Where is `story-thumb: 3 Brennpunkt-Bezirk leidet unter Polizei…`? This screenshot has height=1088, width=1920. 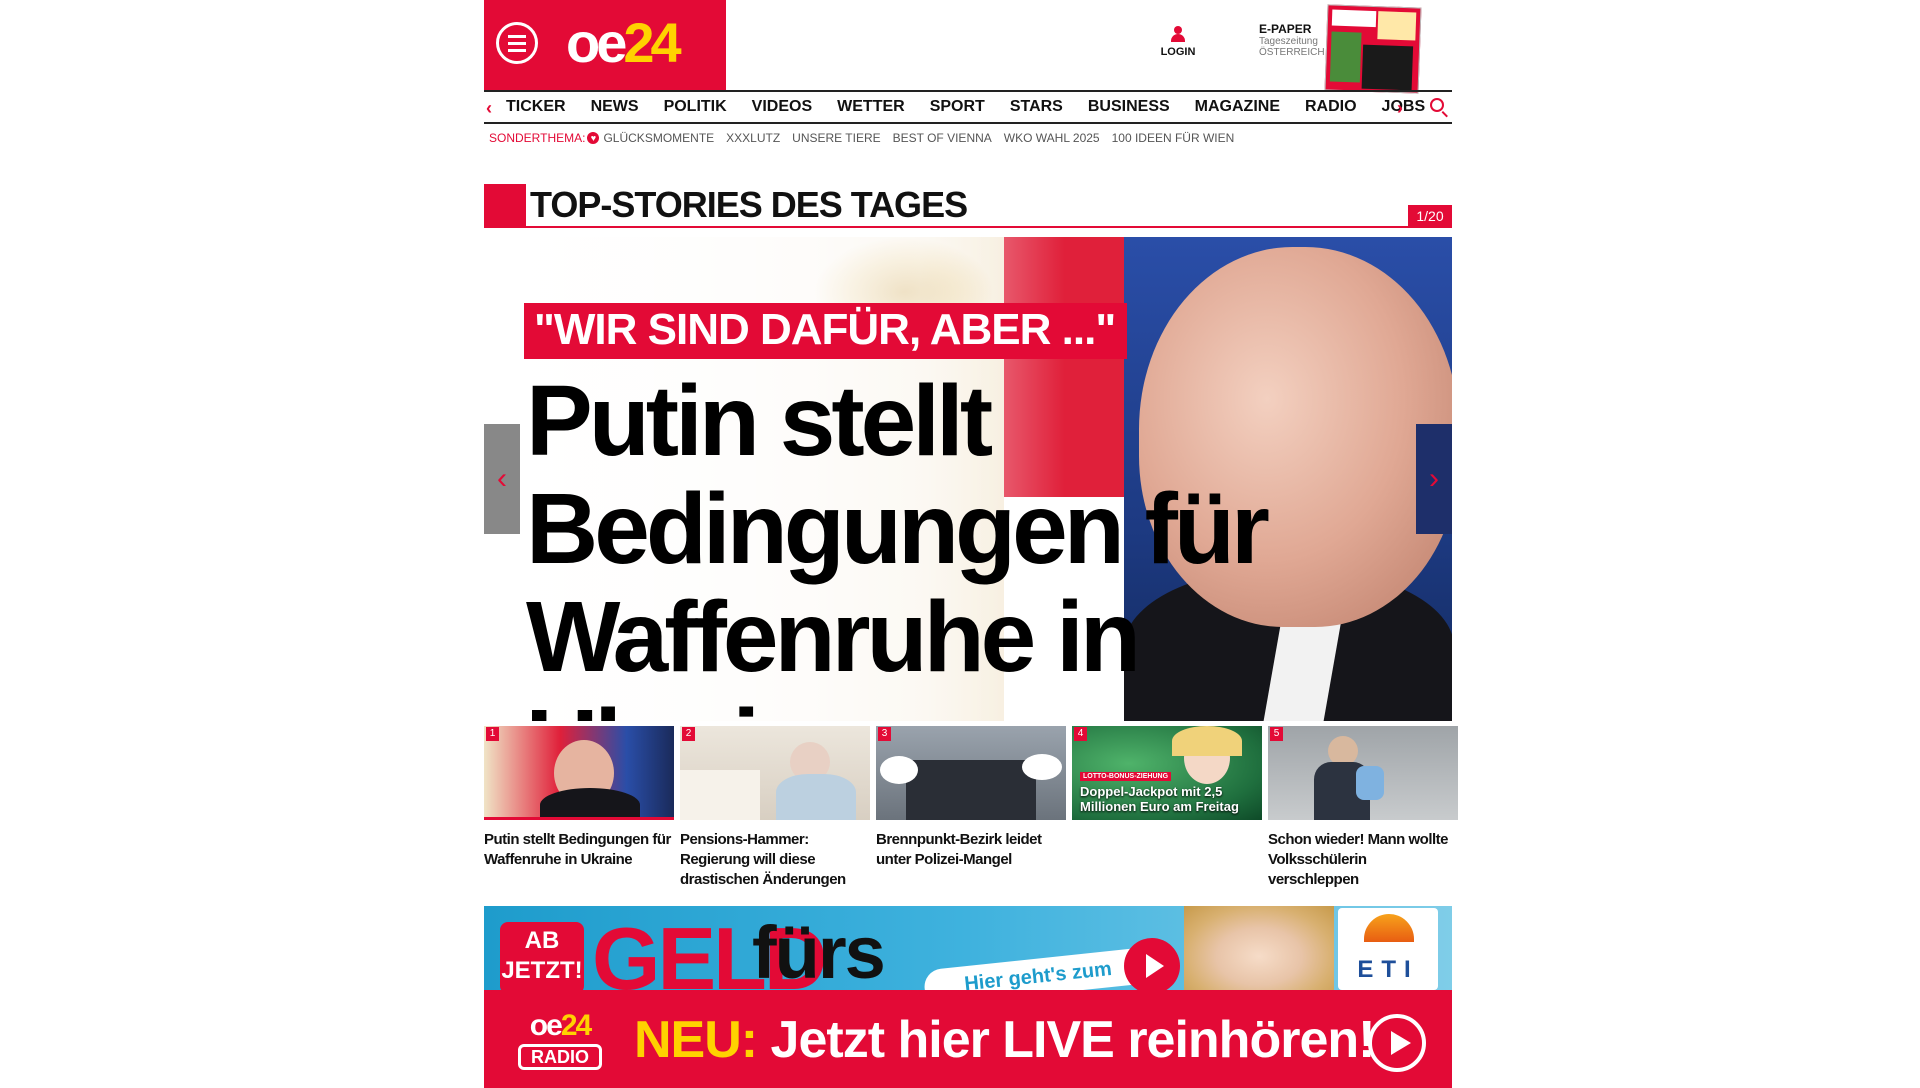
story-thumb: 3 Brennpunkt-Bezirk leidet unter Polizei… is located at coordinates (971, 798).